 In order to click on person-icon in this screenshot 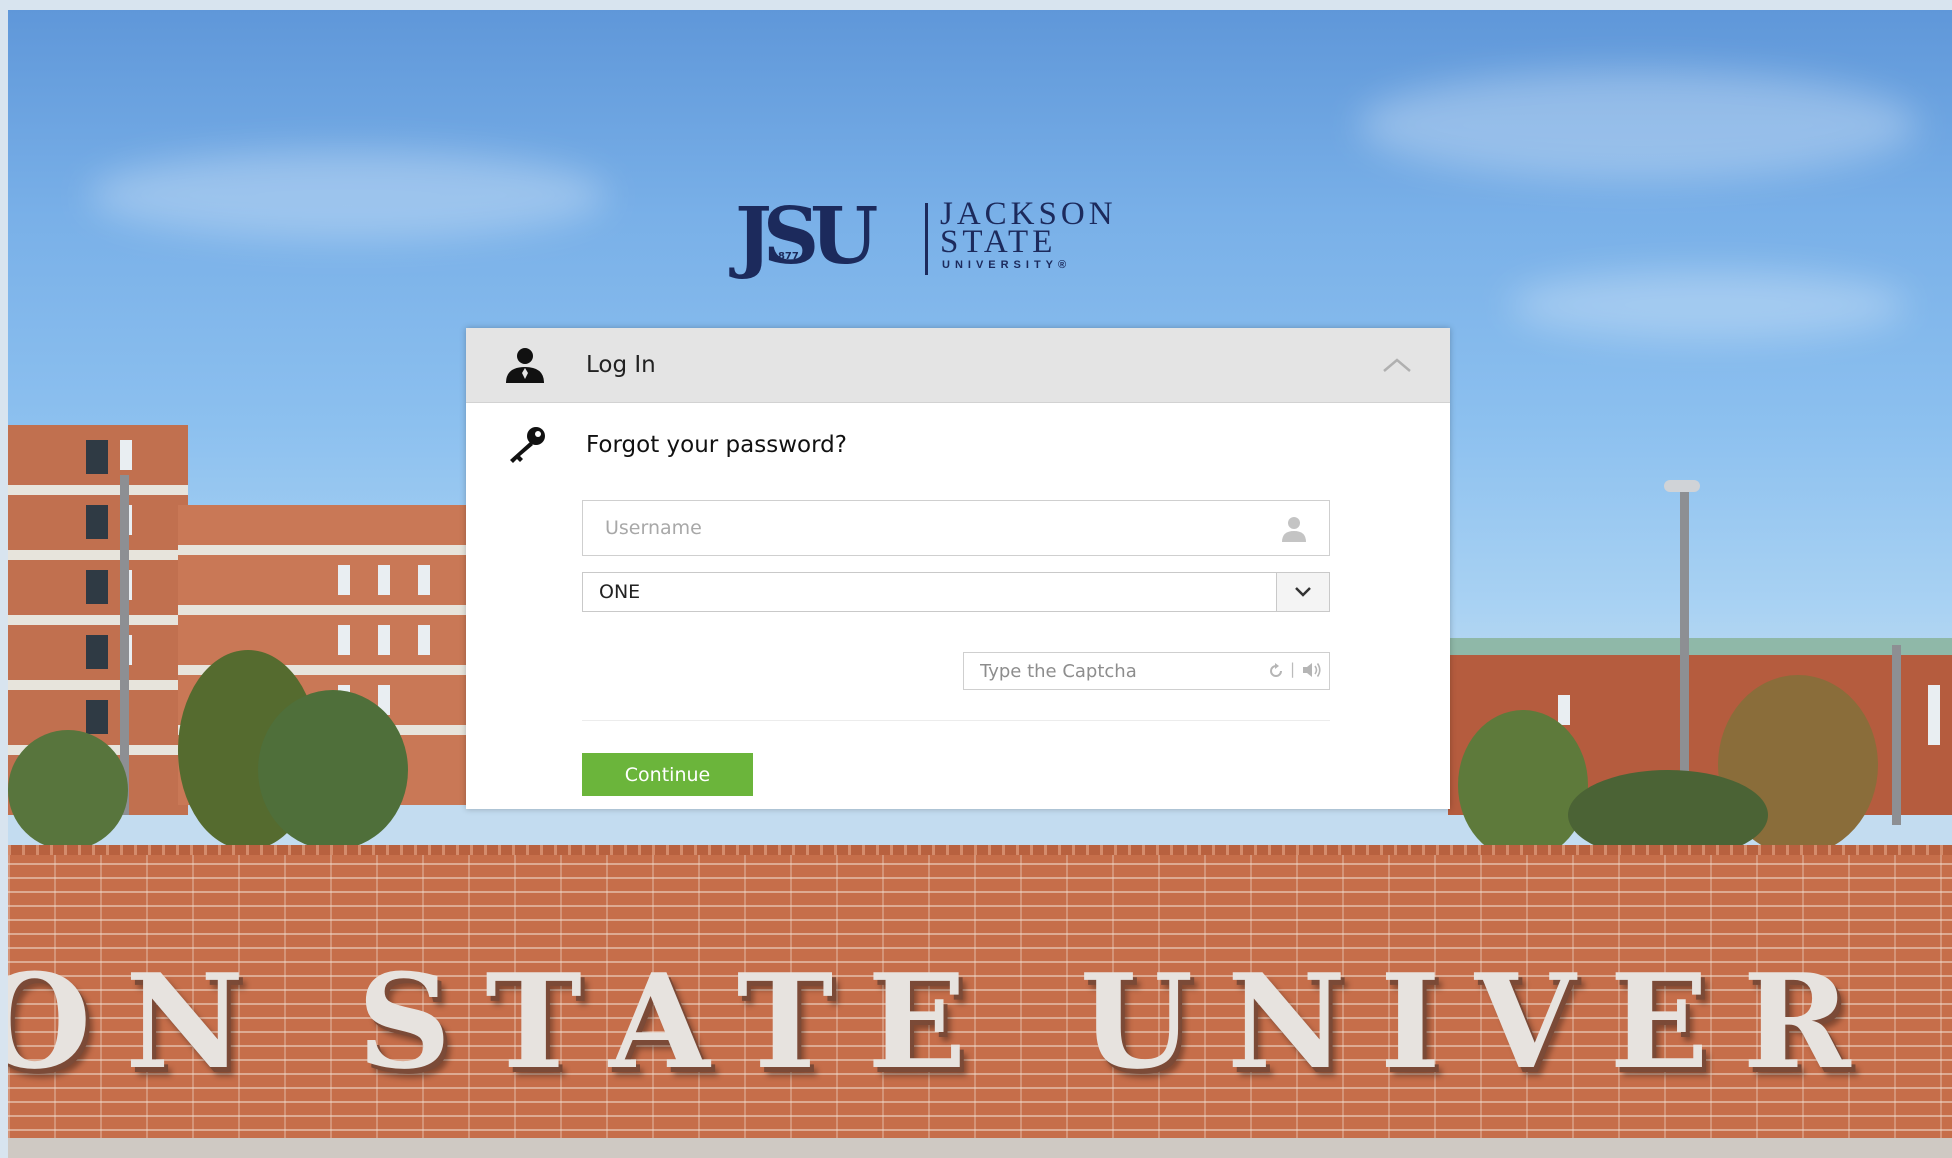, I will do `click(1294, 529)`.